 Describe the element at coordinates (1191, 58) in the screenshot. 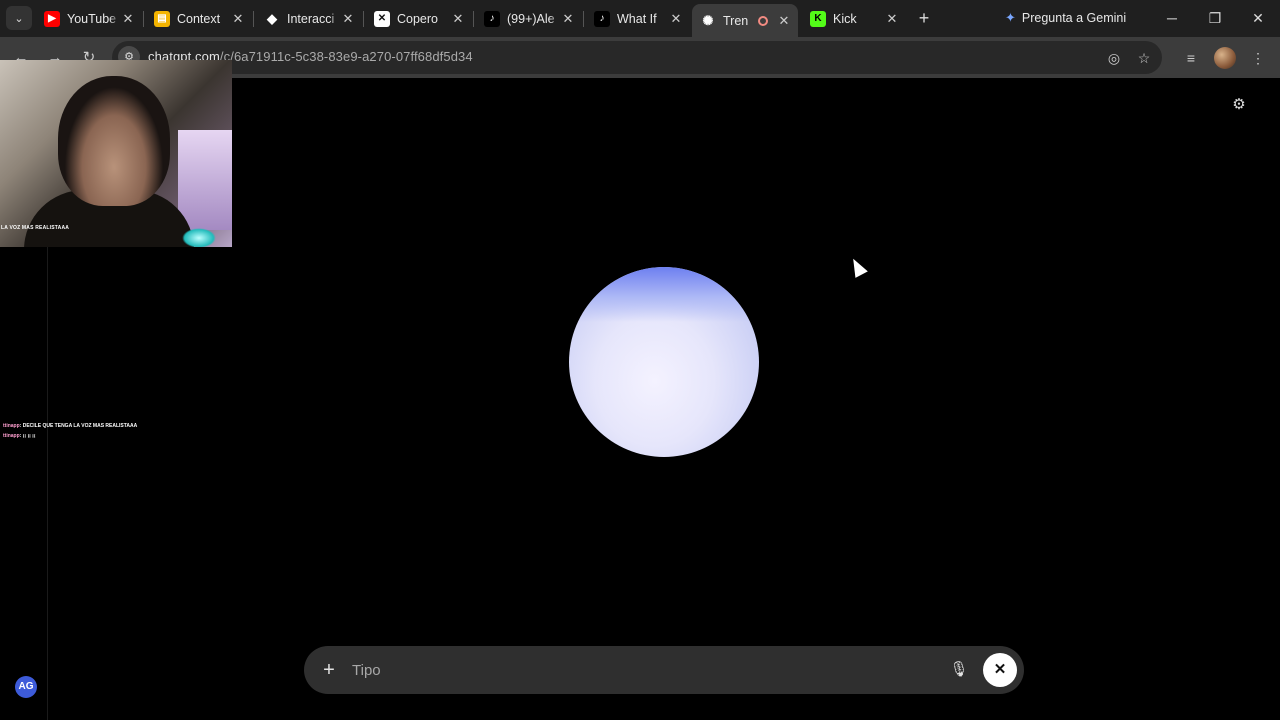

I see `media-control-icon: ≡` at that location.